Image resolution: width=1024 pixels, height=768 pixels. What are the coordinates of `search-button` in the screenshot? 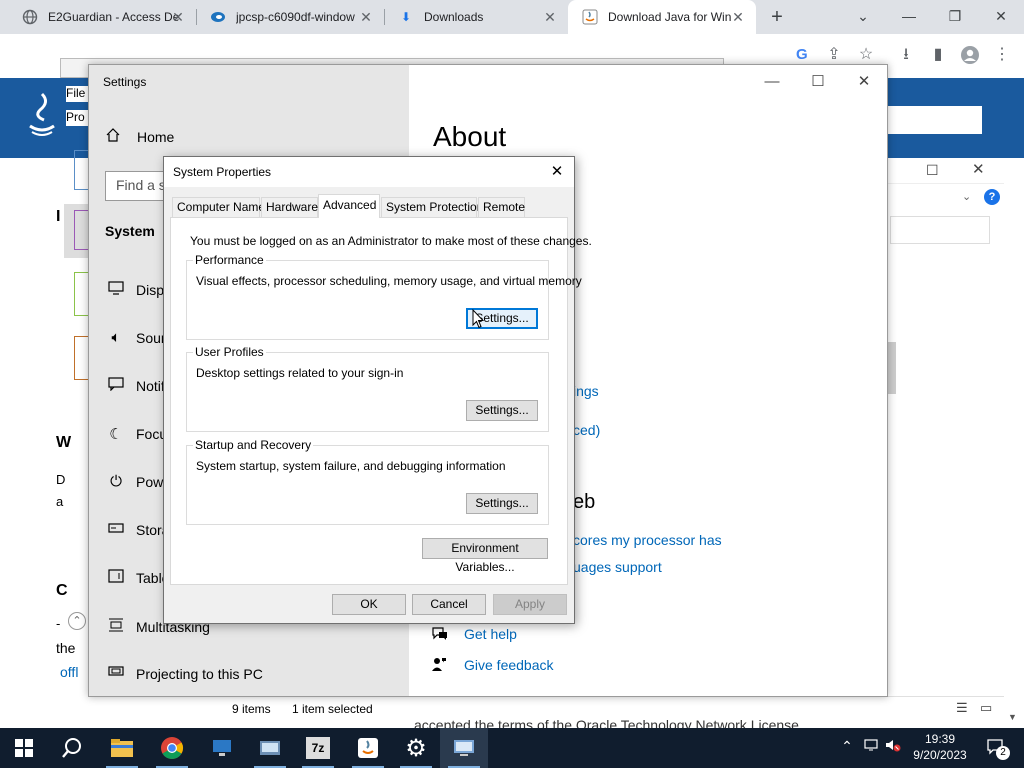 It's located at (72, 748).